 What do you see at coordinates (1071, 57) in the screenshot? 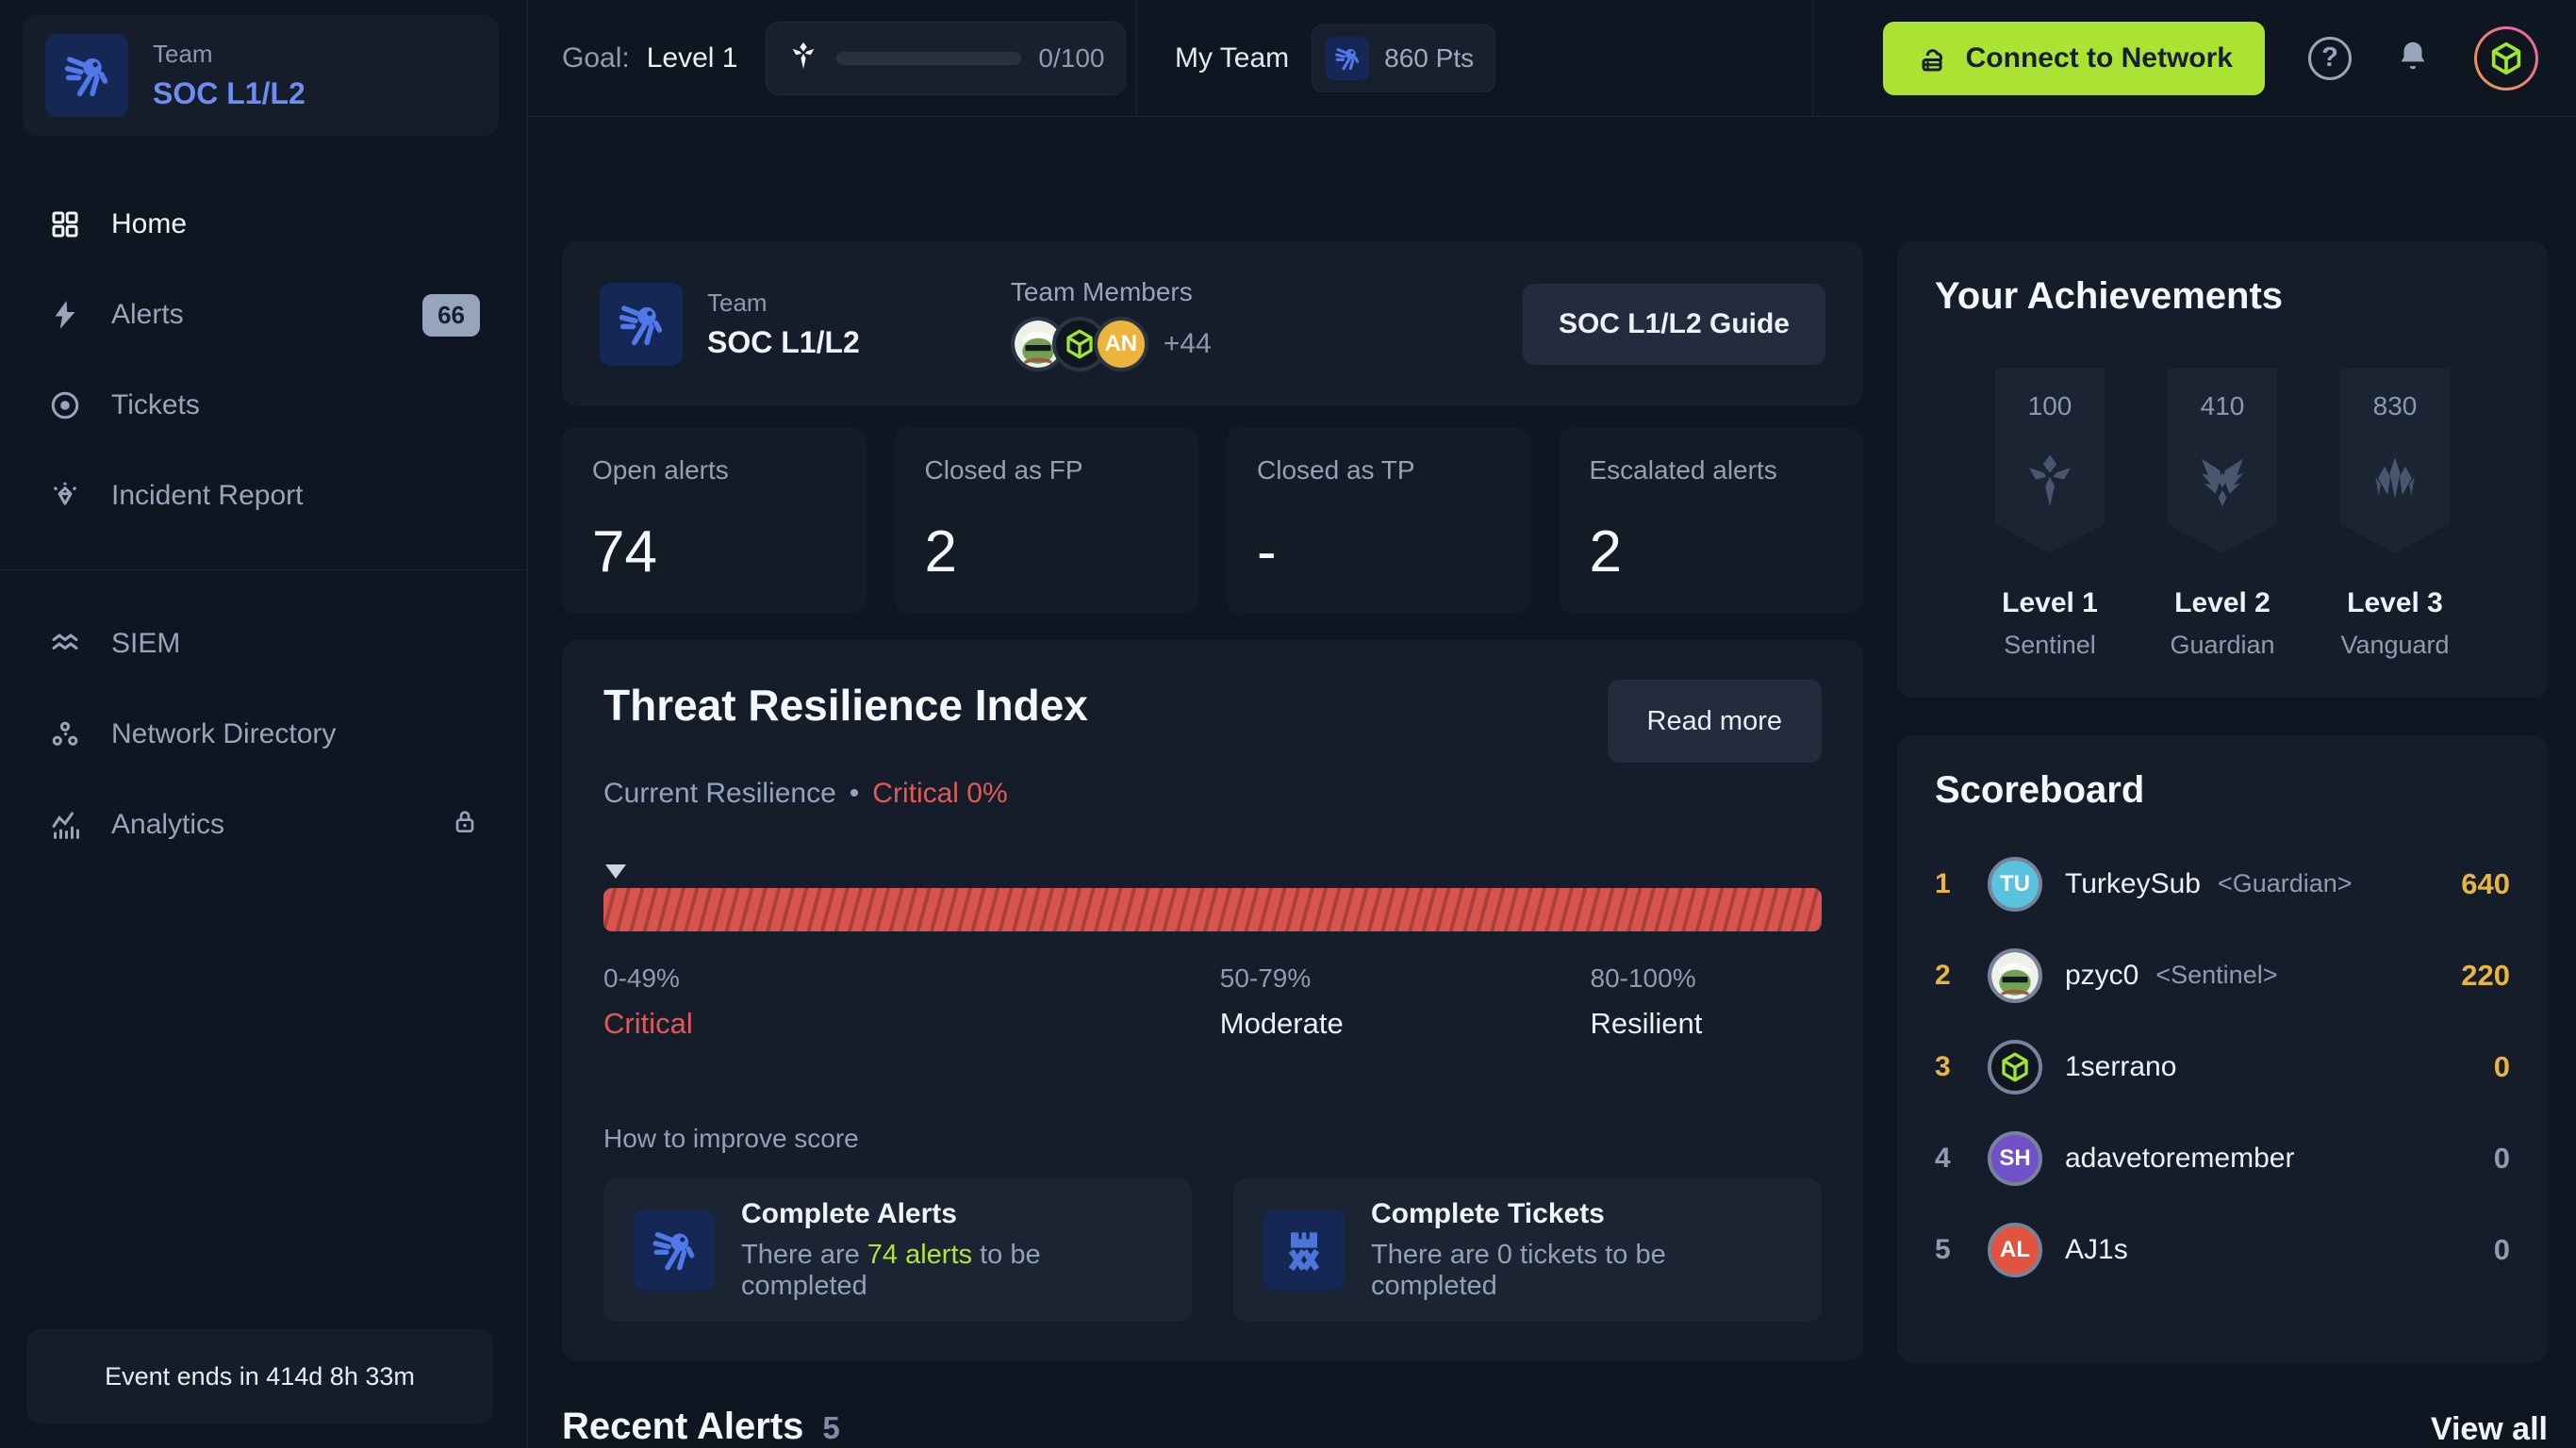
I see `goal-progress-count: 0/100` at bounding box center [1071, 57].